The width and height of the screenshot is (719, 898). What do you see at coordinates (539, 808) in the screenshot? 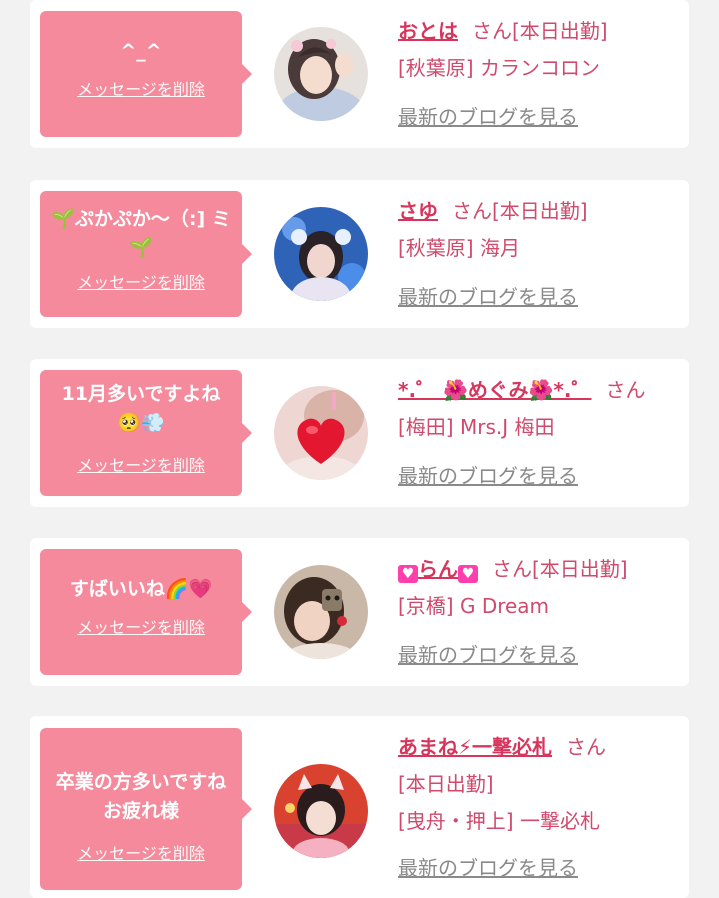
I see `cast-info: あまね⚡一撃必札 さん [本日出勤] [曳舟・押上] 一撃必札 最新のブログを見る` at bounding box center [539, 808].